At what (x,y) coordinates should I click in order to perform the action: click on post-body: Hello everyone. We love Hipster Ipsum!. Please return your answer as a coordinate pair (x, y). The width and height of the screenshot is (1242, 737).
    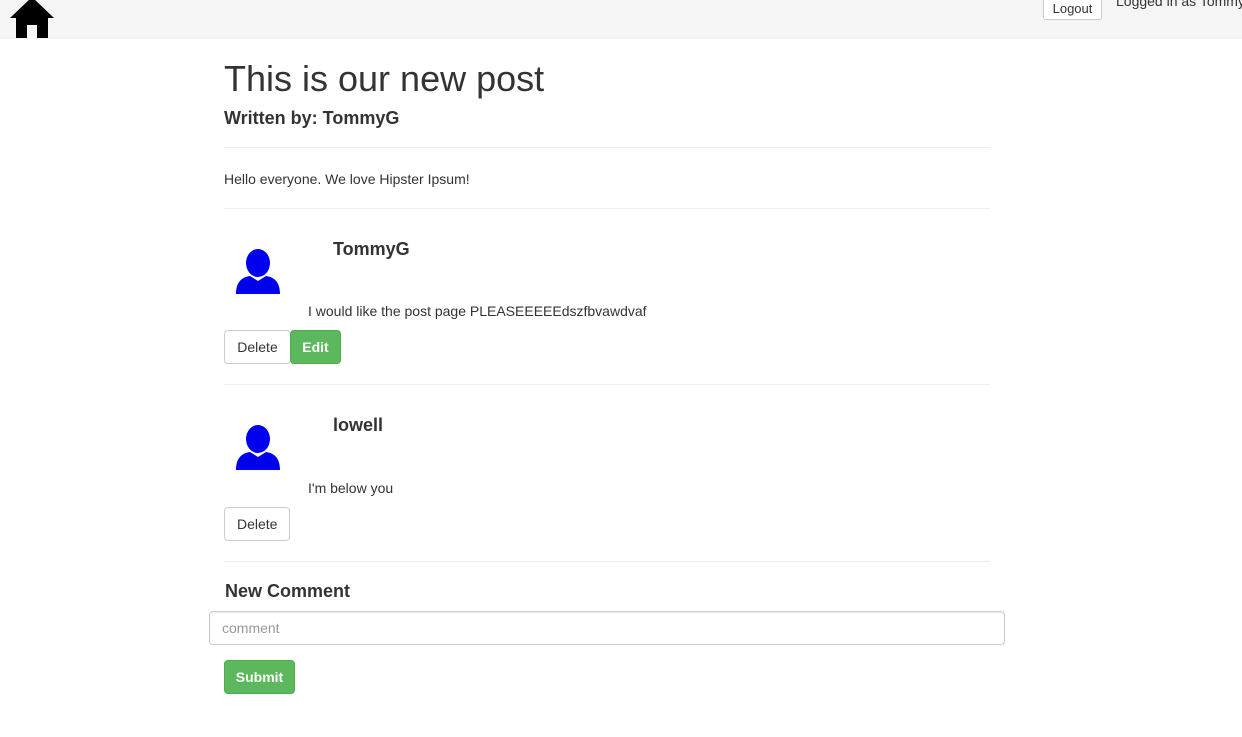
    Looking at the image, I should click on (347, 179).